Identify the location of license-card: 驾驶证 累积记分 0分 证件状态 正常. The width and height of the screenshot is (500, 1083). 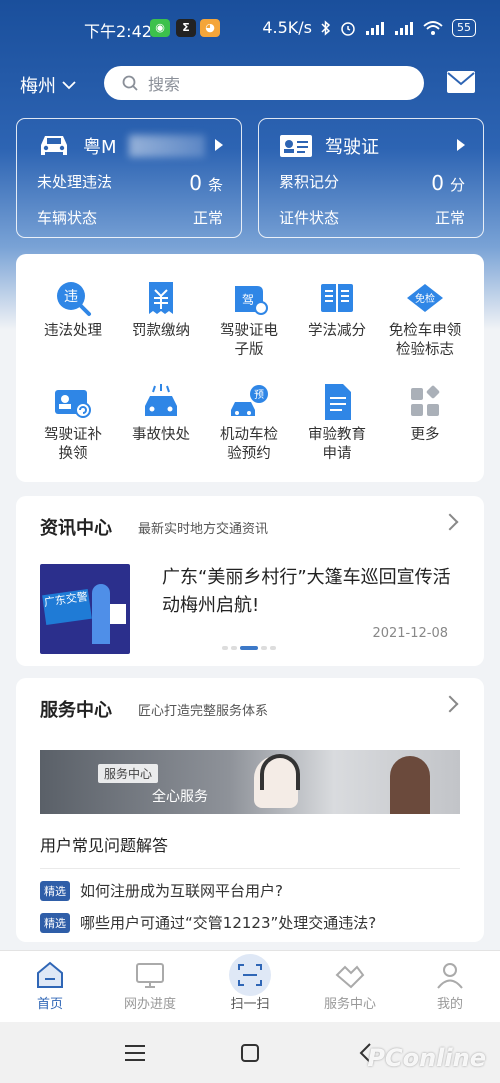
(371, 178).